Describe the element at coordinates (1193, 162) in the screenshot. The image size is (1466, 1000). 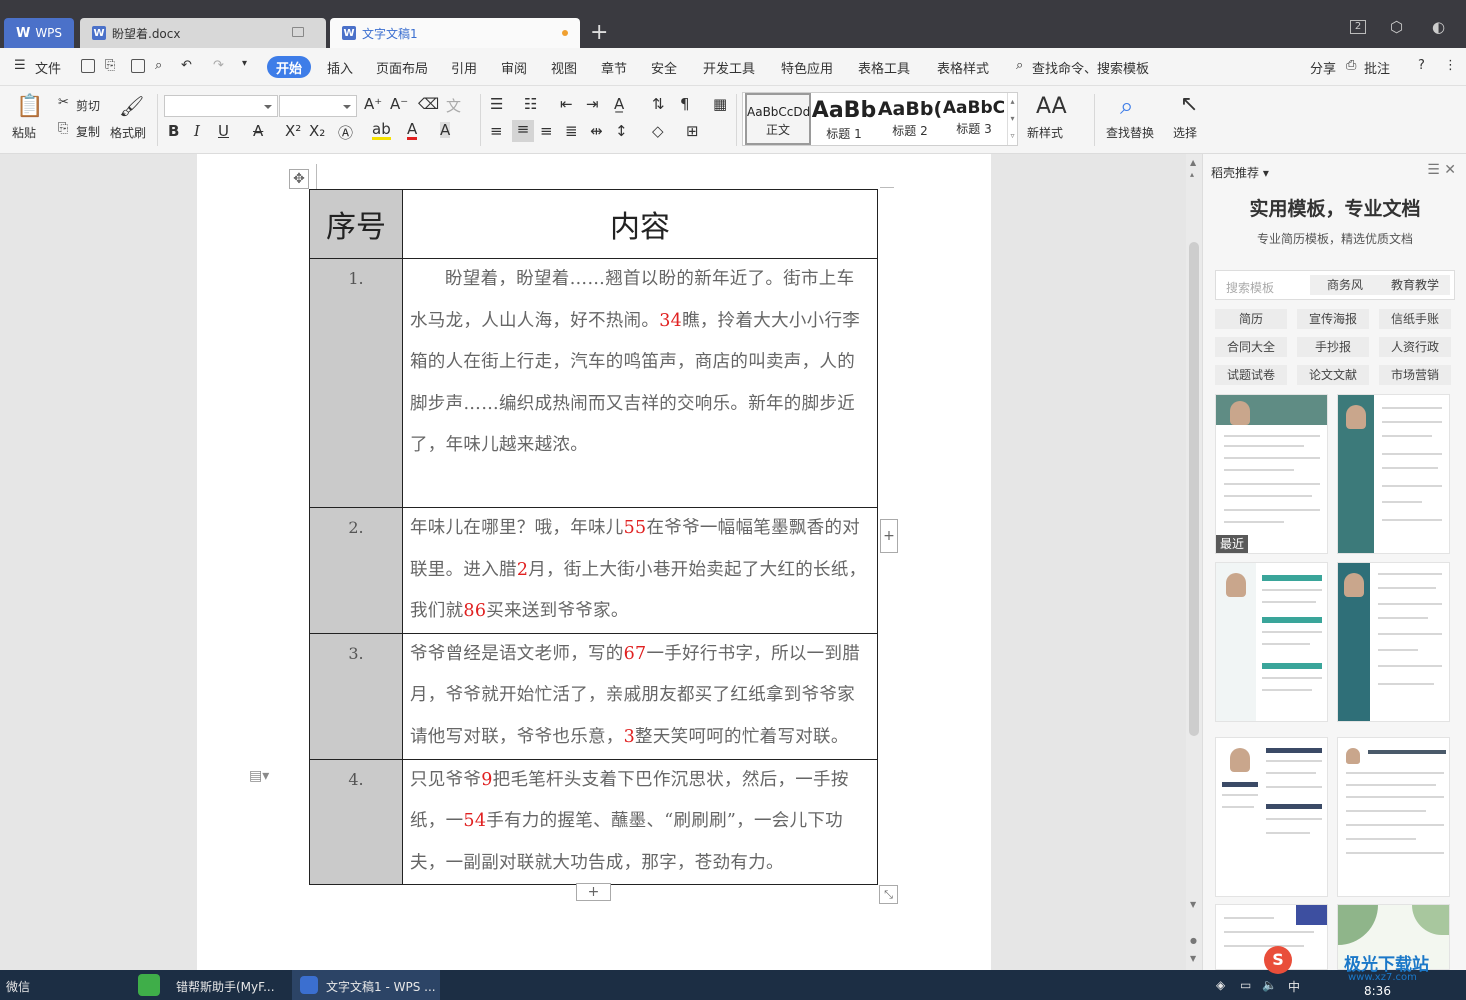
I see `scroll-up-icon: ▲` at that location.